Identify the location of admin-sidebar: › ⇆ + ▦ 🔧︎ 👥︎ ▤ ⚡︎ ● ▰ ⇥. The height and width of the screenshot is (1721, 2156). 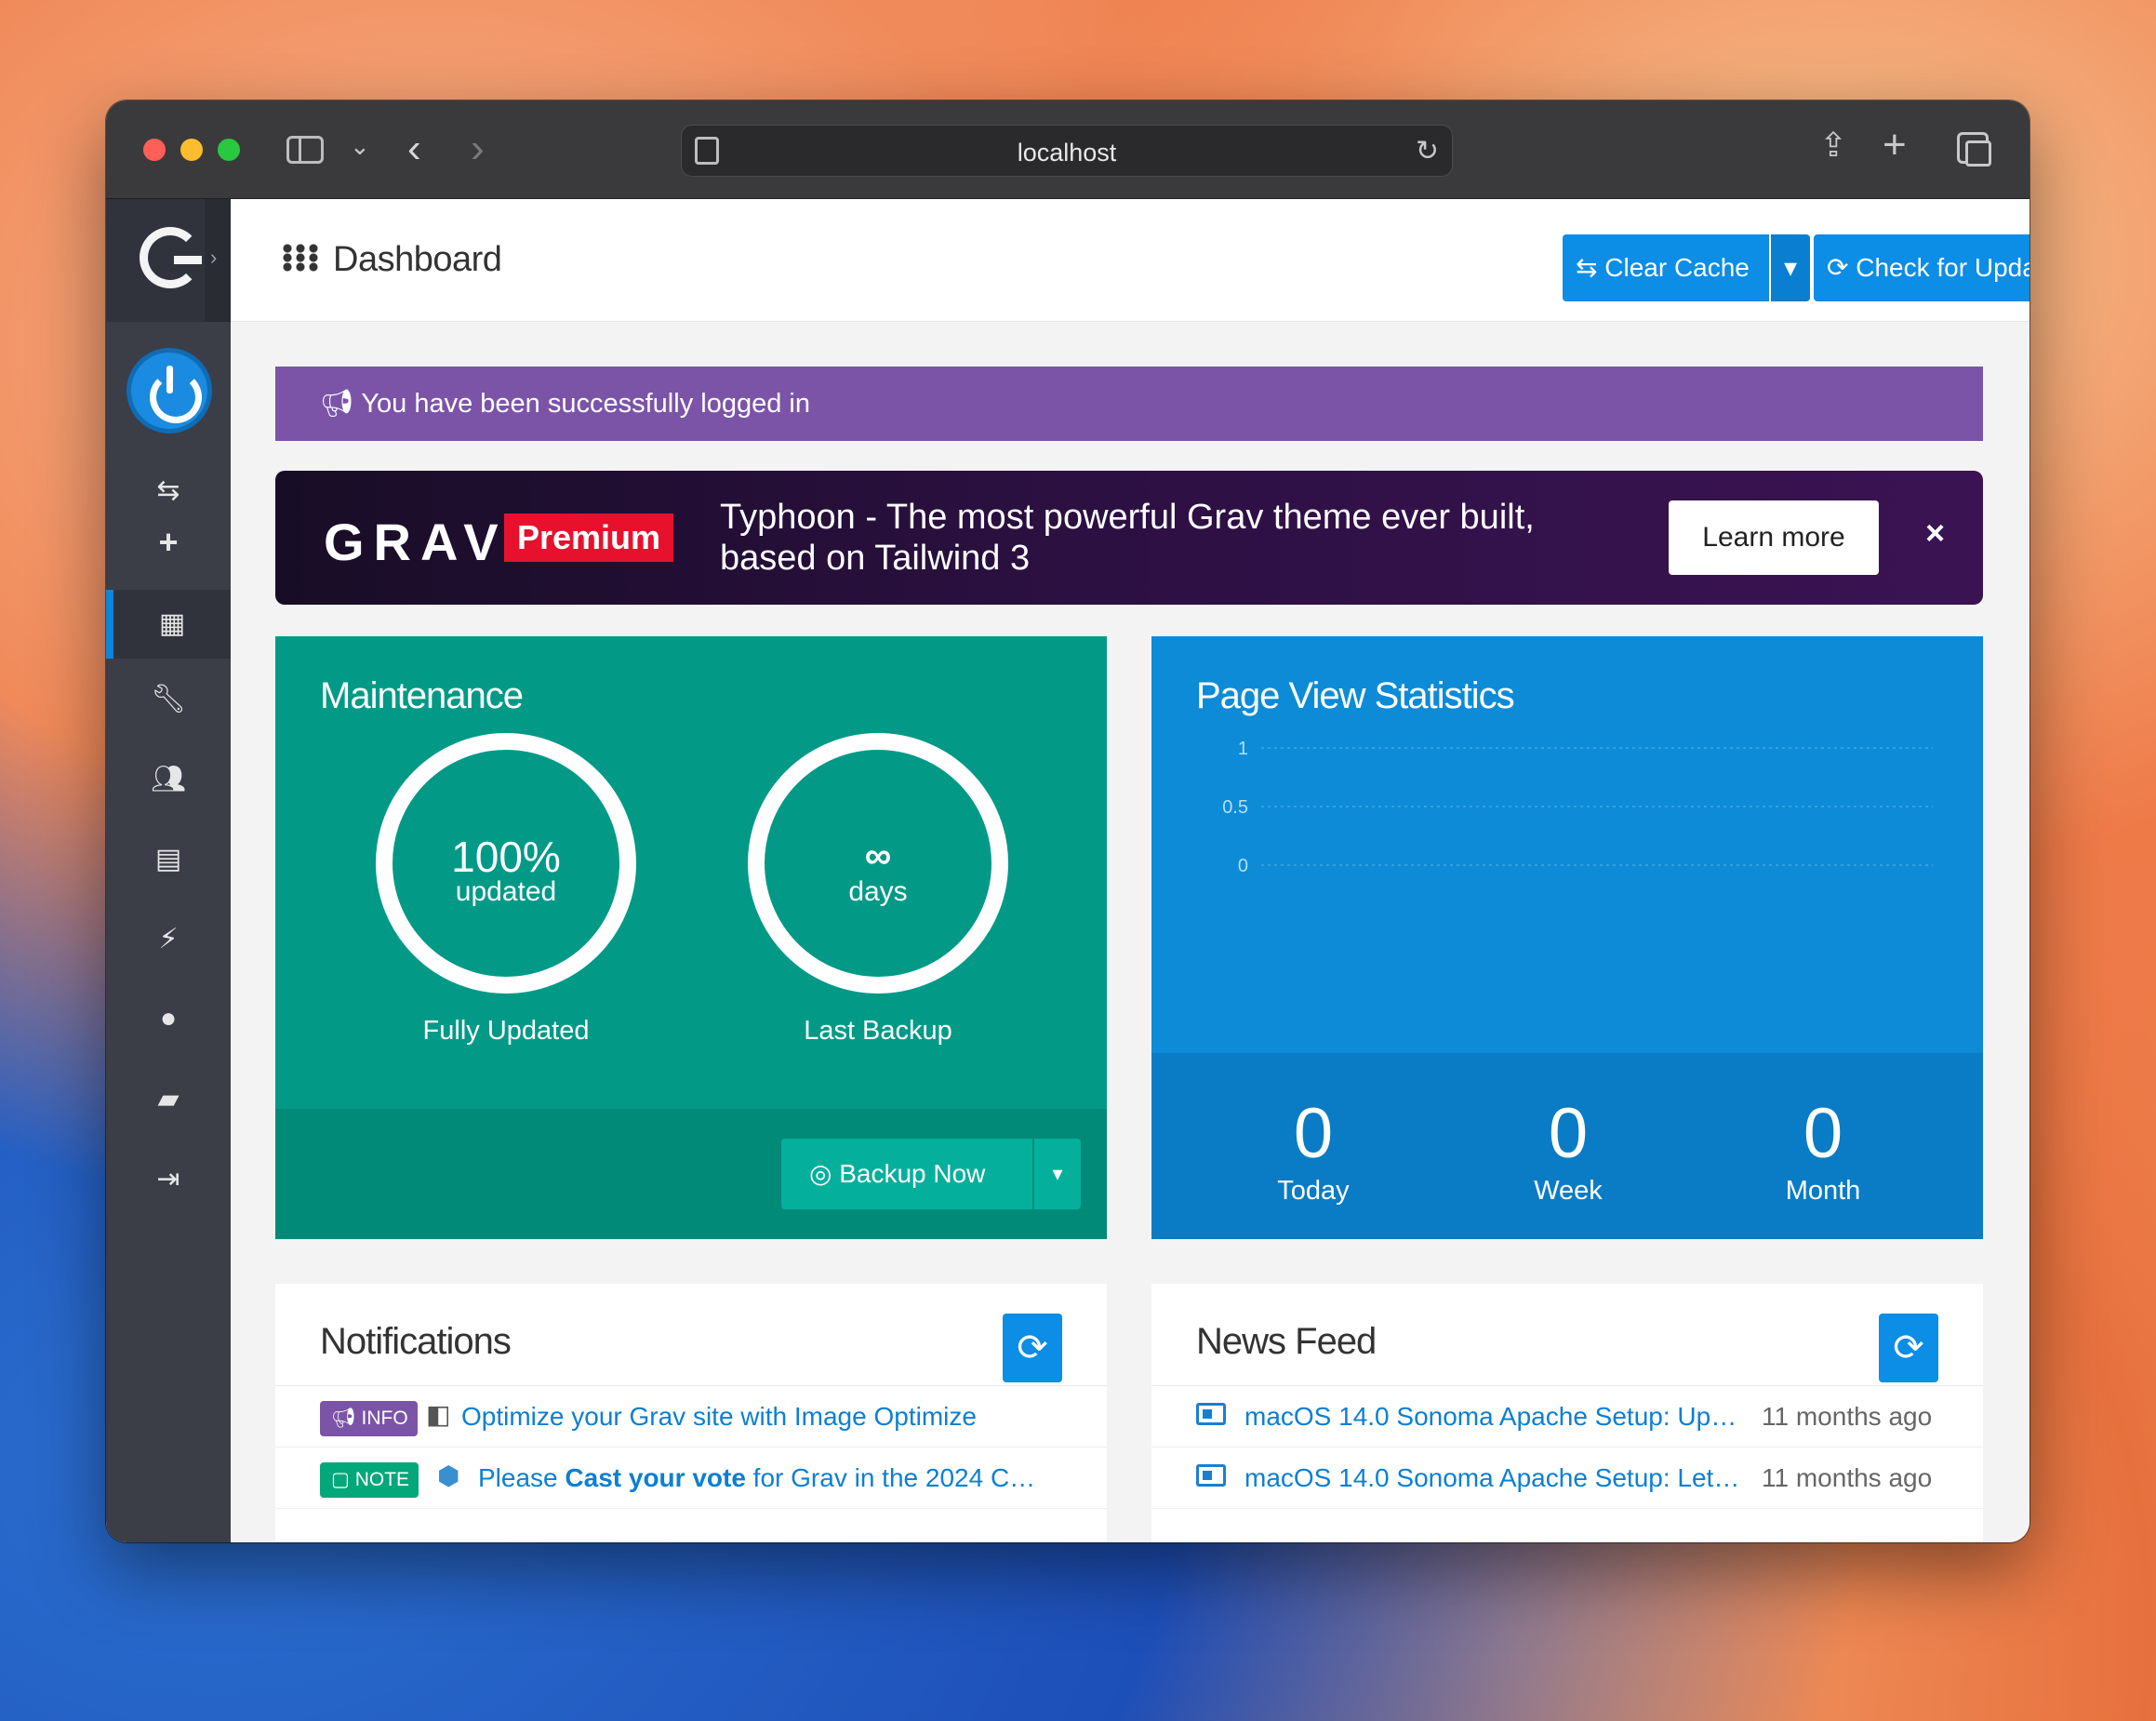
(168, 870).